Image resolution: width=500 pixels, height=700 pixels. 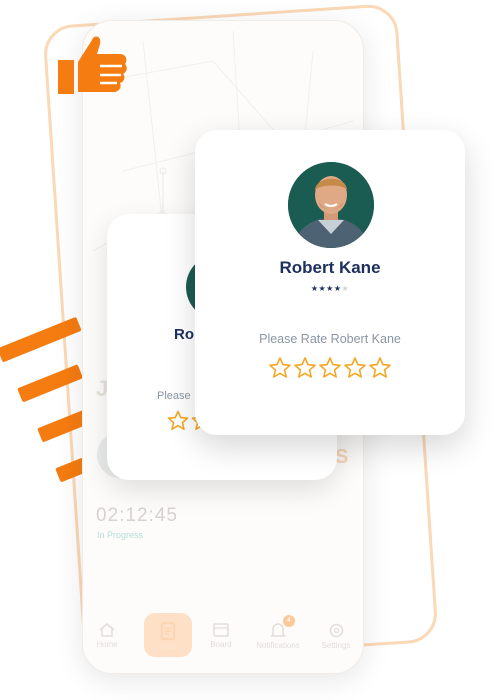 What do you see at coordinates (336, 630) in the screenshot?
I see `gear-icon` at bounding box center [336, 630].